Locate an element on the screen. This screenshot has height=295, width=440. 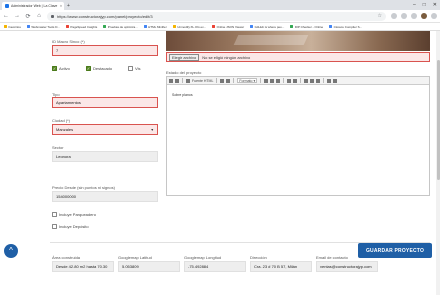
precio-input: 154000000 is located at coordinates (105, 196).